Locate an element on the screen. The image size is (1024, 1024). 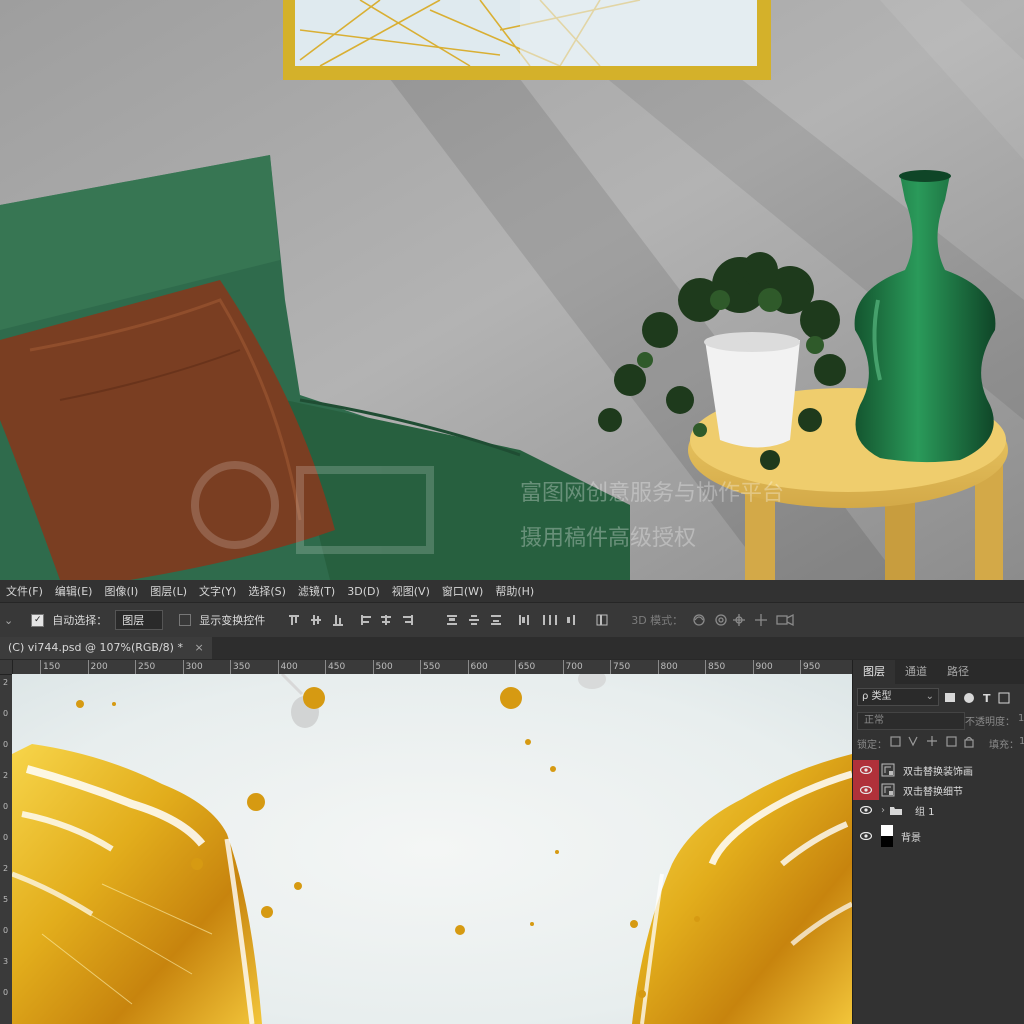
layer-row: 双击替换装饰画 is located at coordinates (938, 770).